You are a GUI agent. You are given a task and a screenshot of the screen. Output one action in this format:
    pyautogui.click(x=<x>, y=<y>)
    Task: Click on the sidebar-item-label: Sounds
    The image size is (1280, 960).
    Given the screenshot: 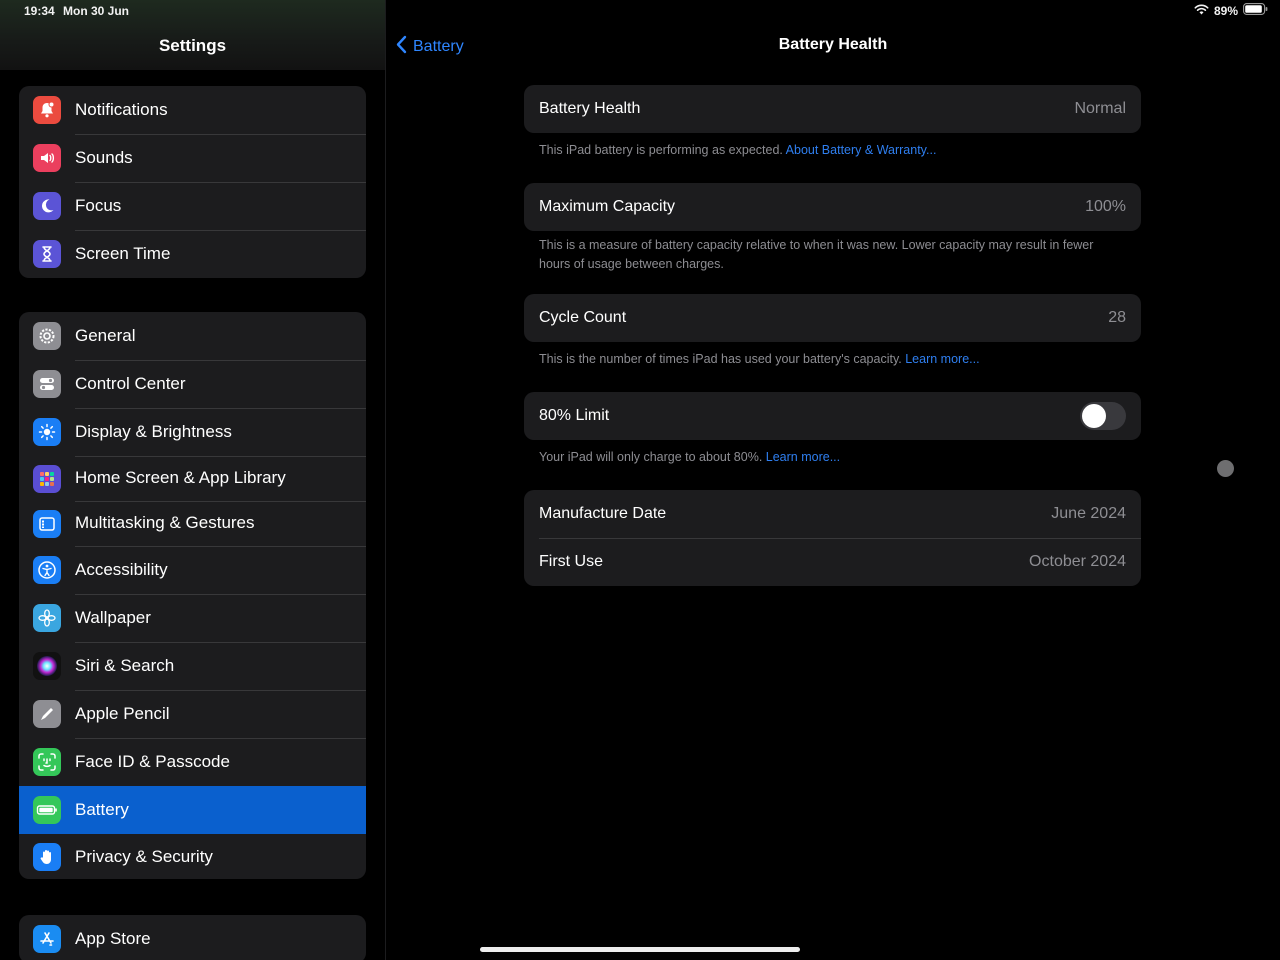 What is the action you would take?
    pyautogui.click(x=220, y=158)
    